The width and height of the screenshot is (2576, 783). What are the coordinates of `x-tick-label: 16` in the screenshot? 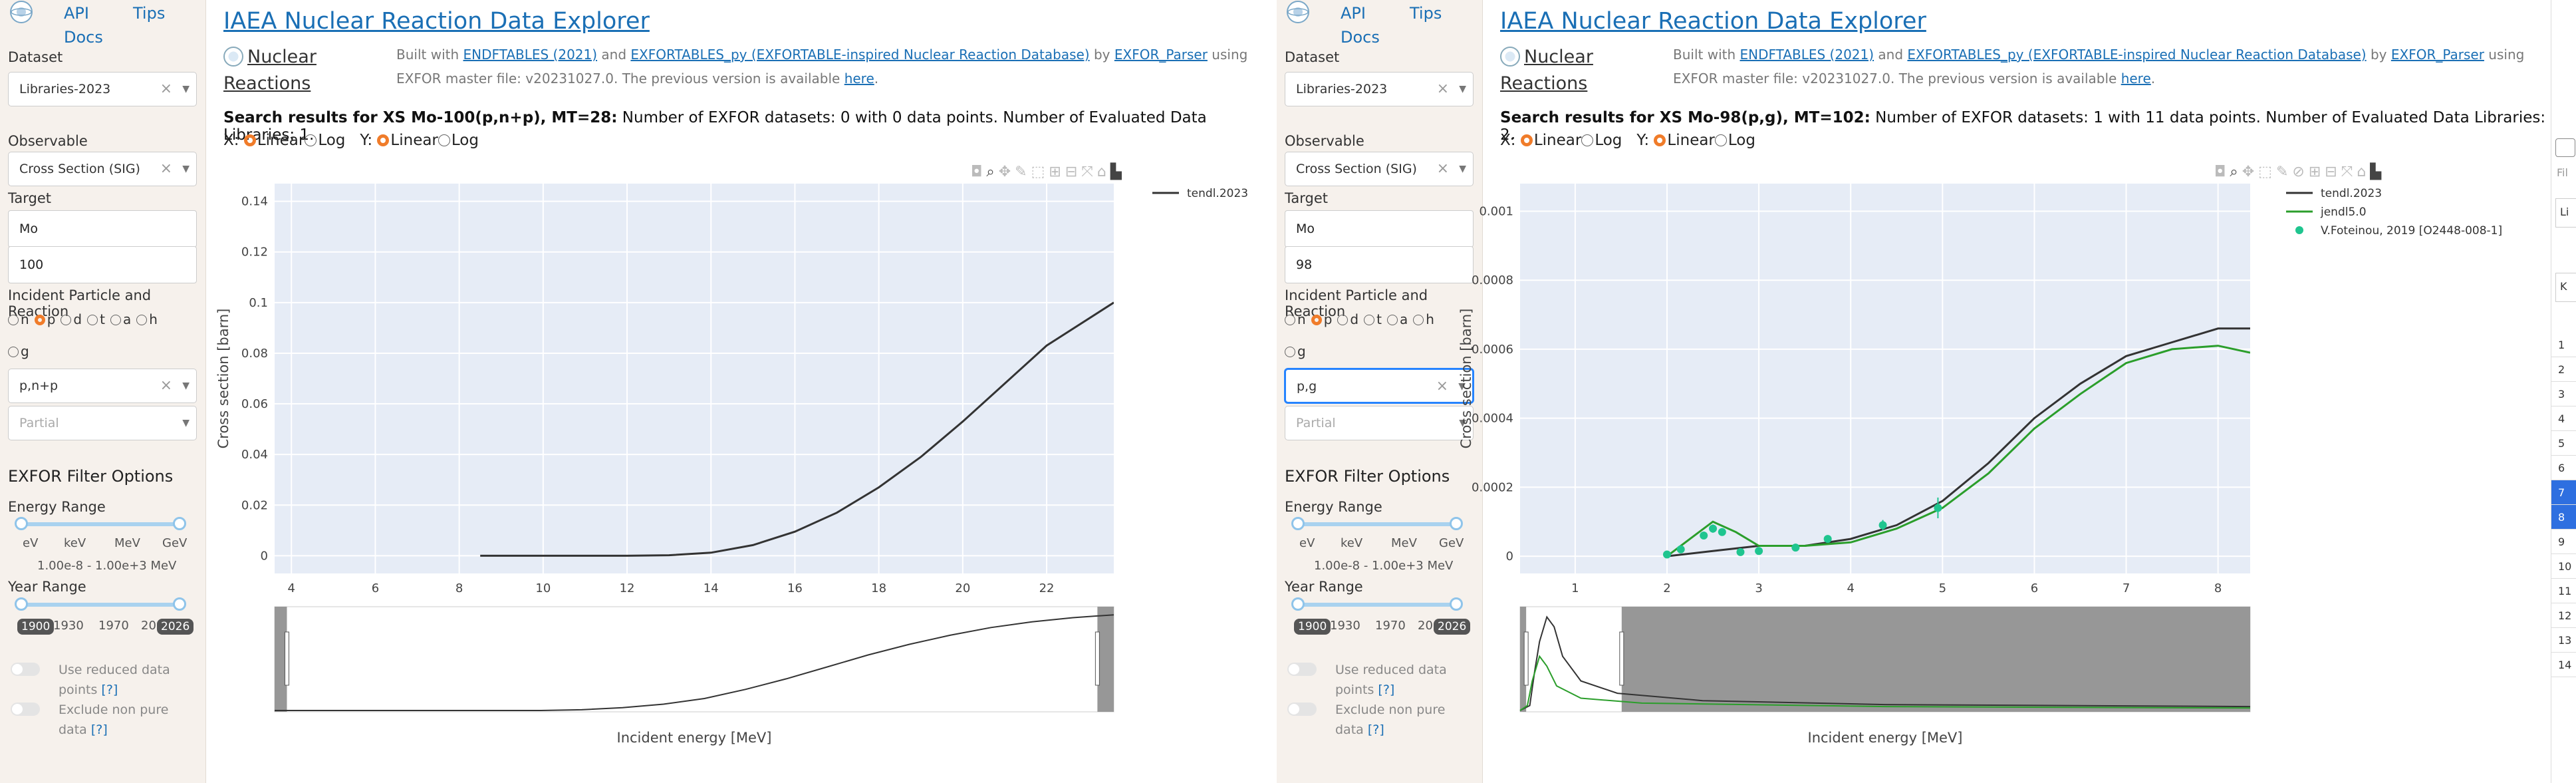 It's located at (795, 588).